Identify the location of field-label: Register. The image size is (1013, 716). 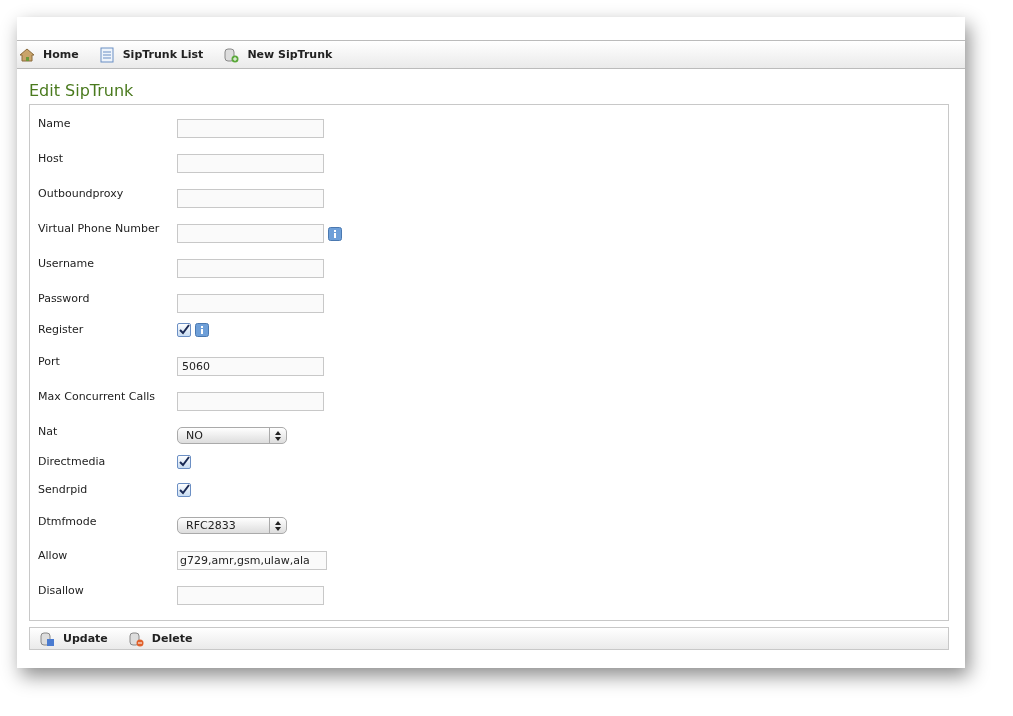
(61, 329).